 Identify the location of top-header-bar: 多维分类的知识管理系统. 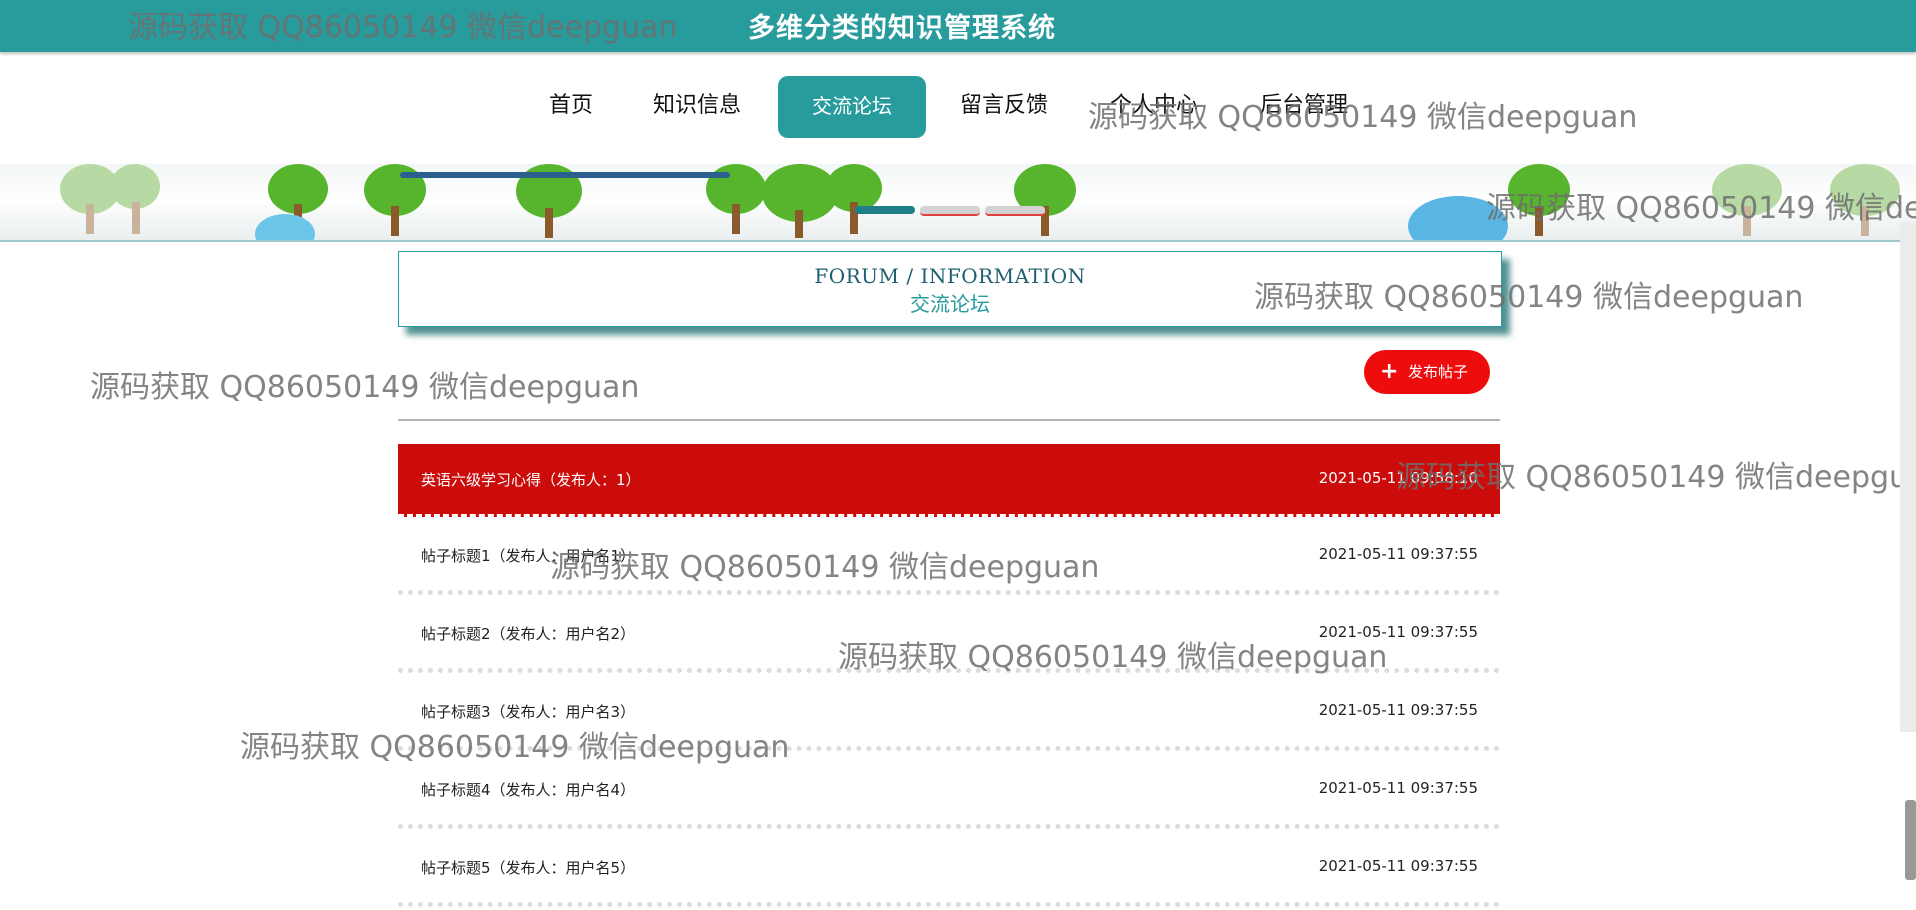
(958, 26).